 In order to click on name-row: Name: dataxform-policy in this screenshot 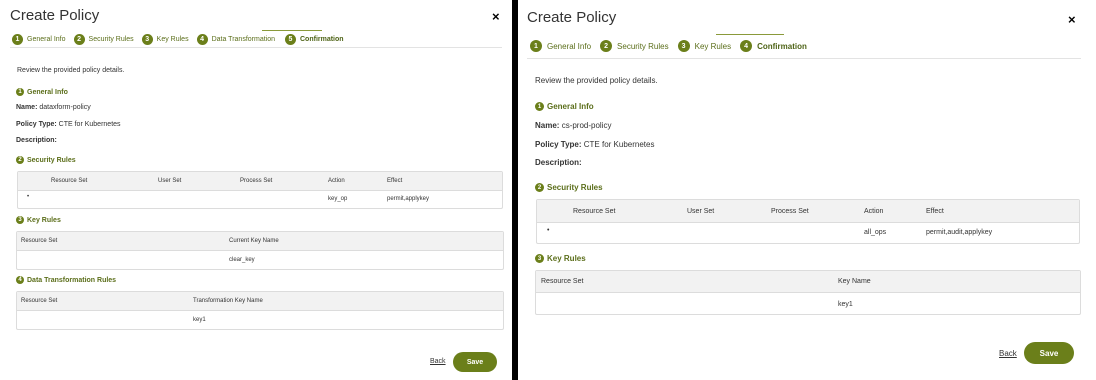, I will do `click(53, 107)`.